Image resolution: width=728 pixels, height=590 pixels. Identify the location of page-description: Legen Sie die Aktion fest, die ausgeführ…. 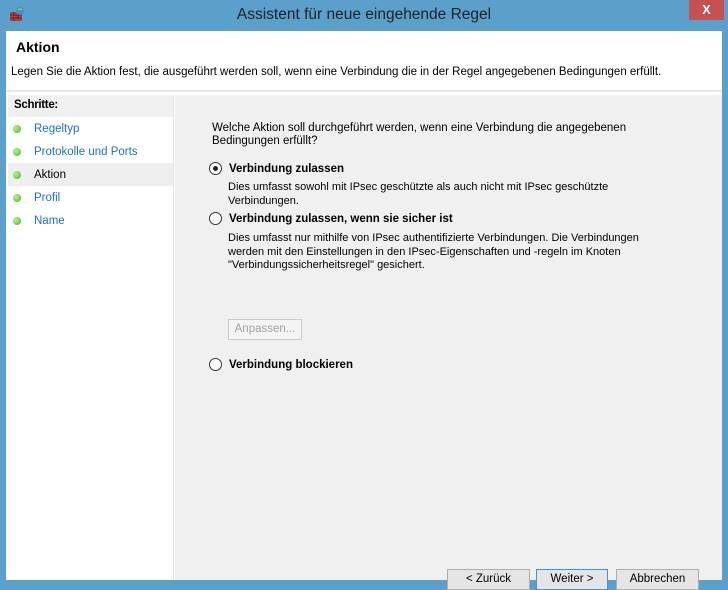
(336, 72).